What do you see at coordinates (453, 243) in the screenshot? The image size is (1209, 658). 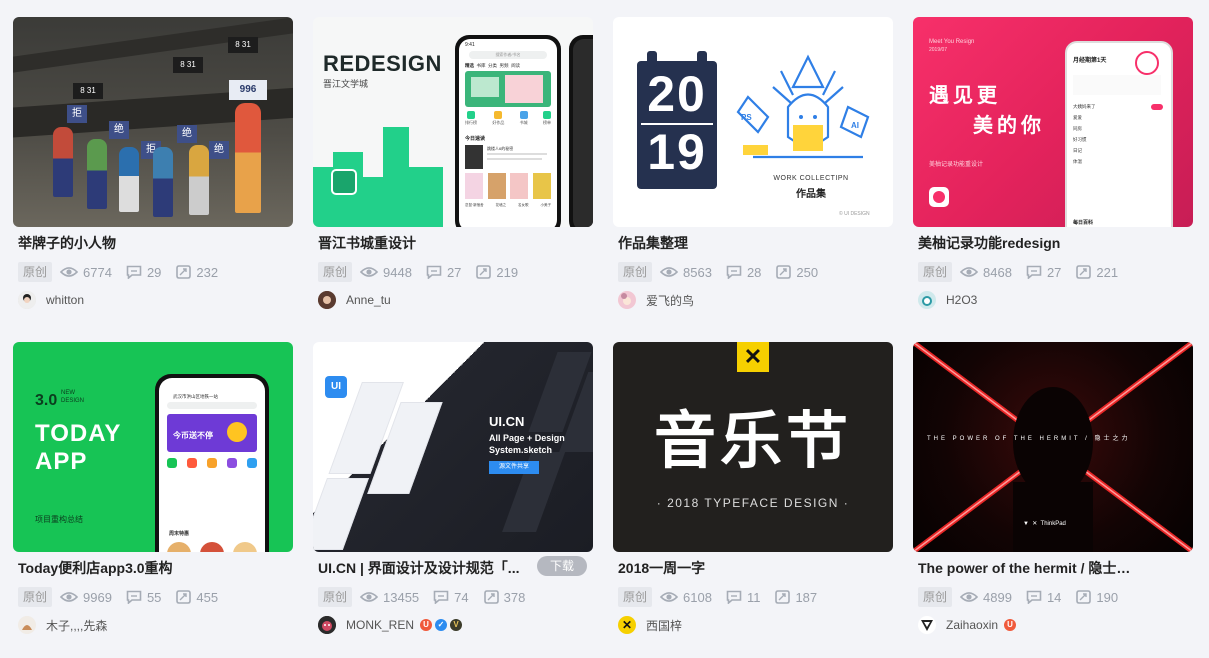 I see `work-title: 晋江书城重设计` at bounding box center [453, 243].